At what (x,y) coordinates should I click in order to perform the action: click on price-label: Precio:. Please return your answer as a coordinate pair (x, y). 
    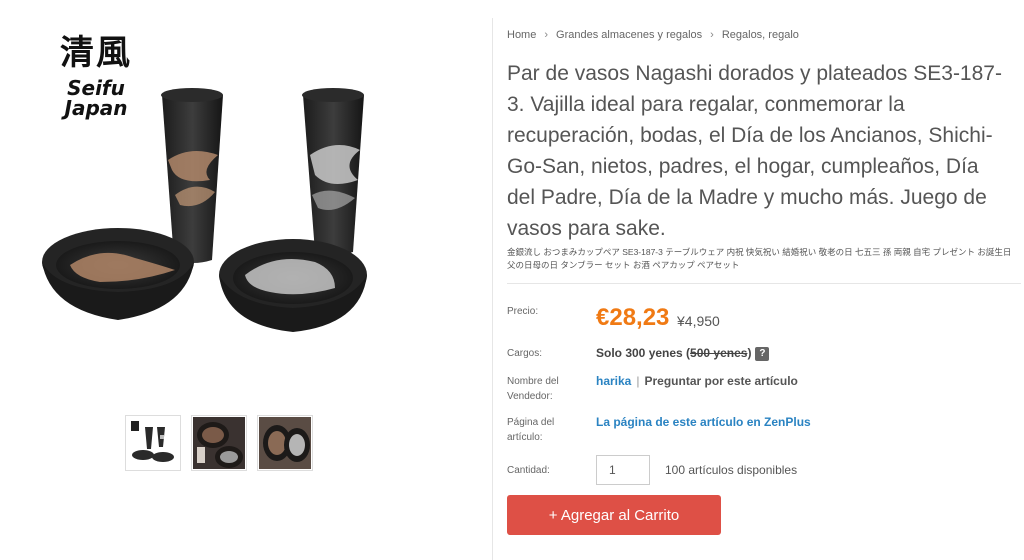
    Looking at the image, I should click on (523, 311).